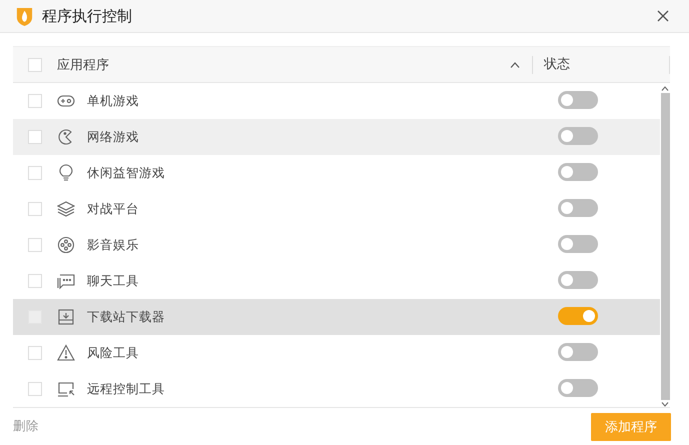  I want to click on table-row: 网络游戏, so click(336, 137).